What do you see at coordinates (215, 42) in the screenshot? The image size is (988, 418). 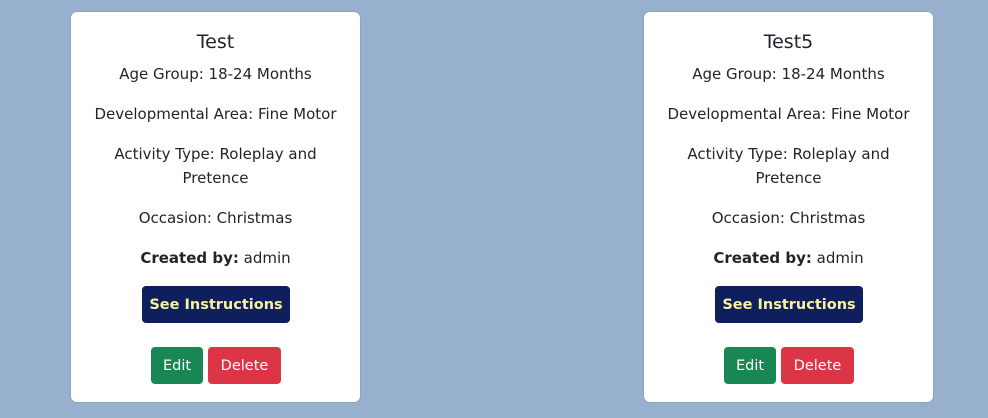 I see `card-title: Test` at bounding box center [215, 42].